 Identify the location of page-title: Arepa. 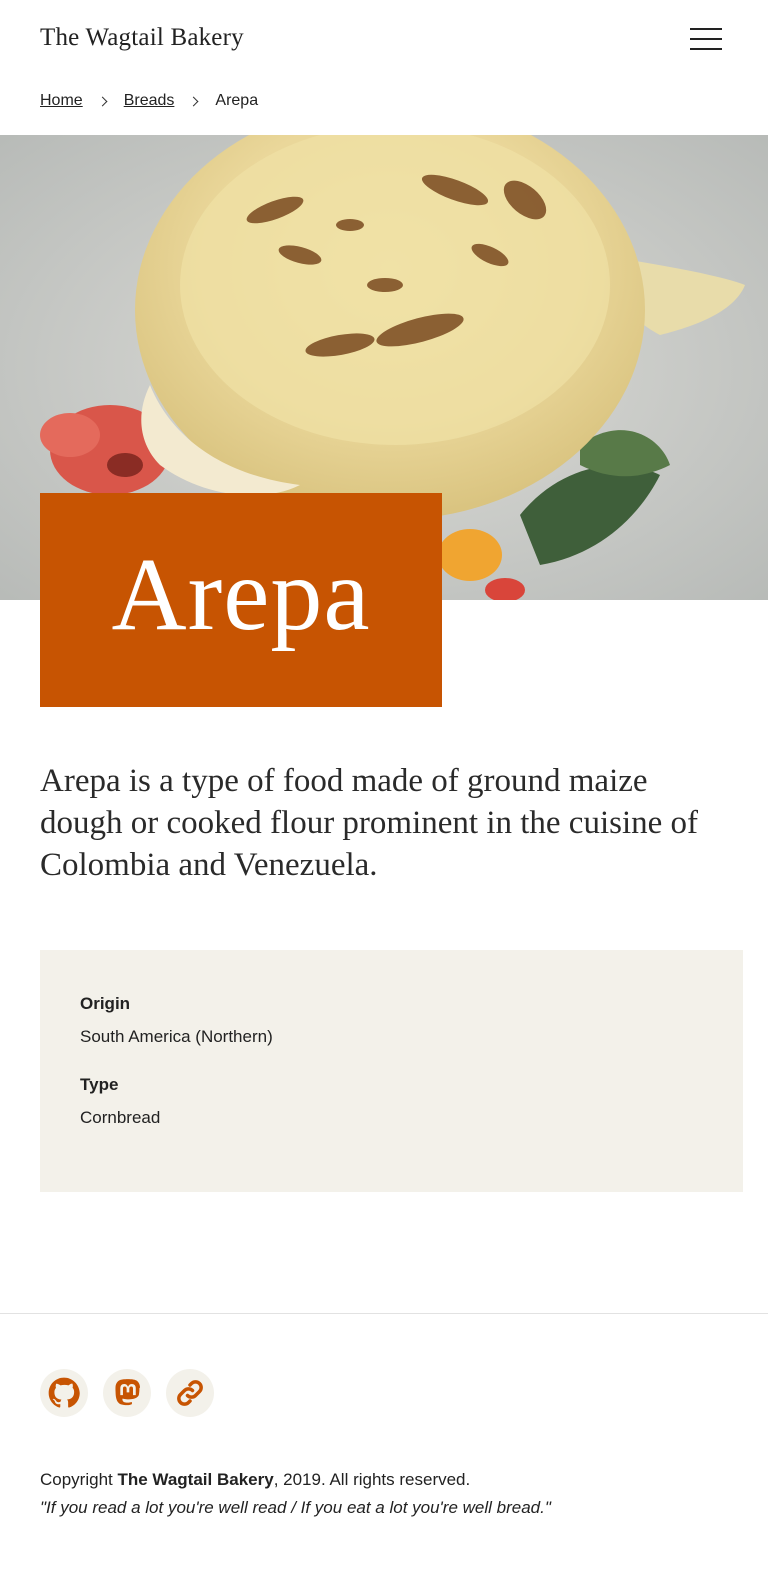
(241, 594).